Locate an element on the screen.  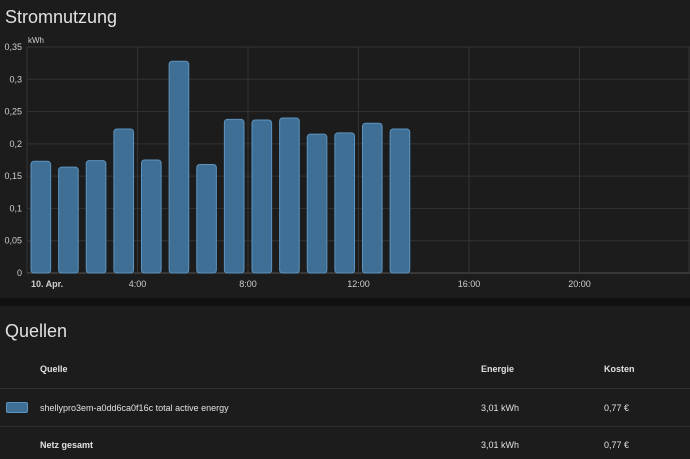
header-energy: Energie is located at coordinates (498, 369).